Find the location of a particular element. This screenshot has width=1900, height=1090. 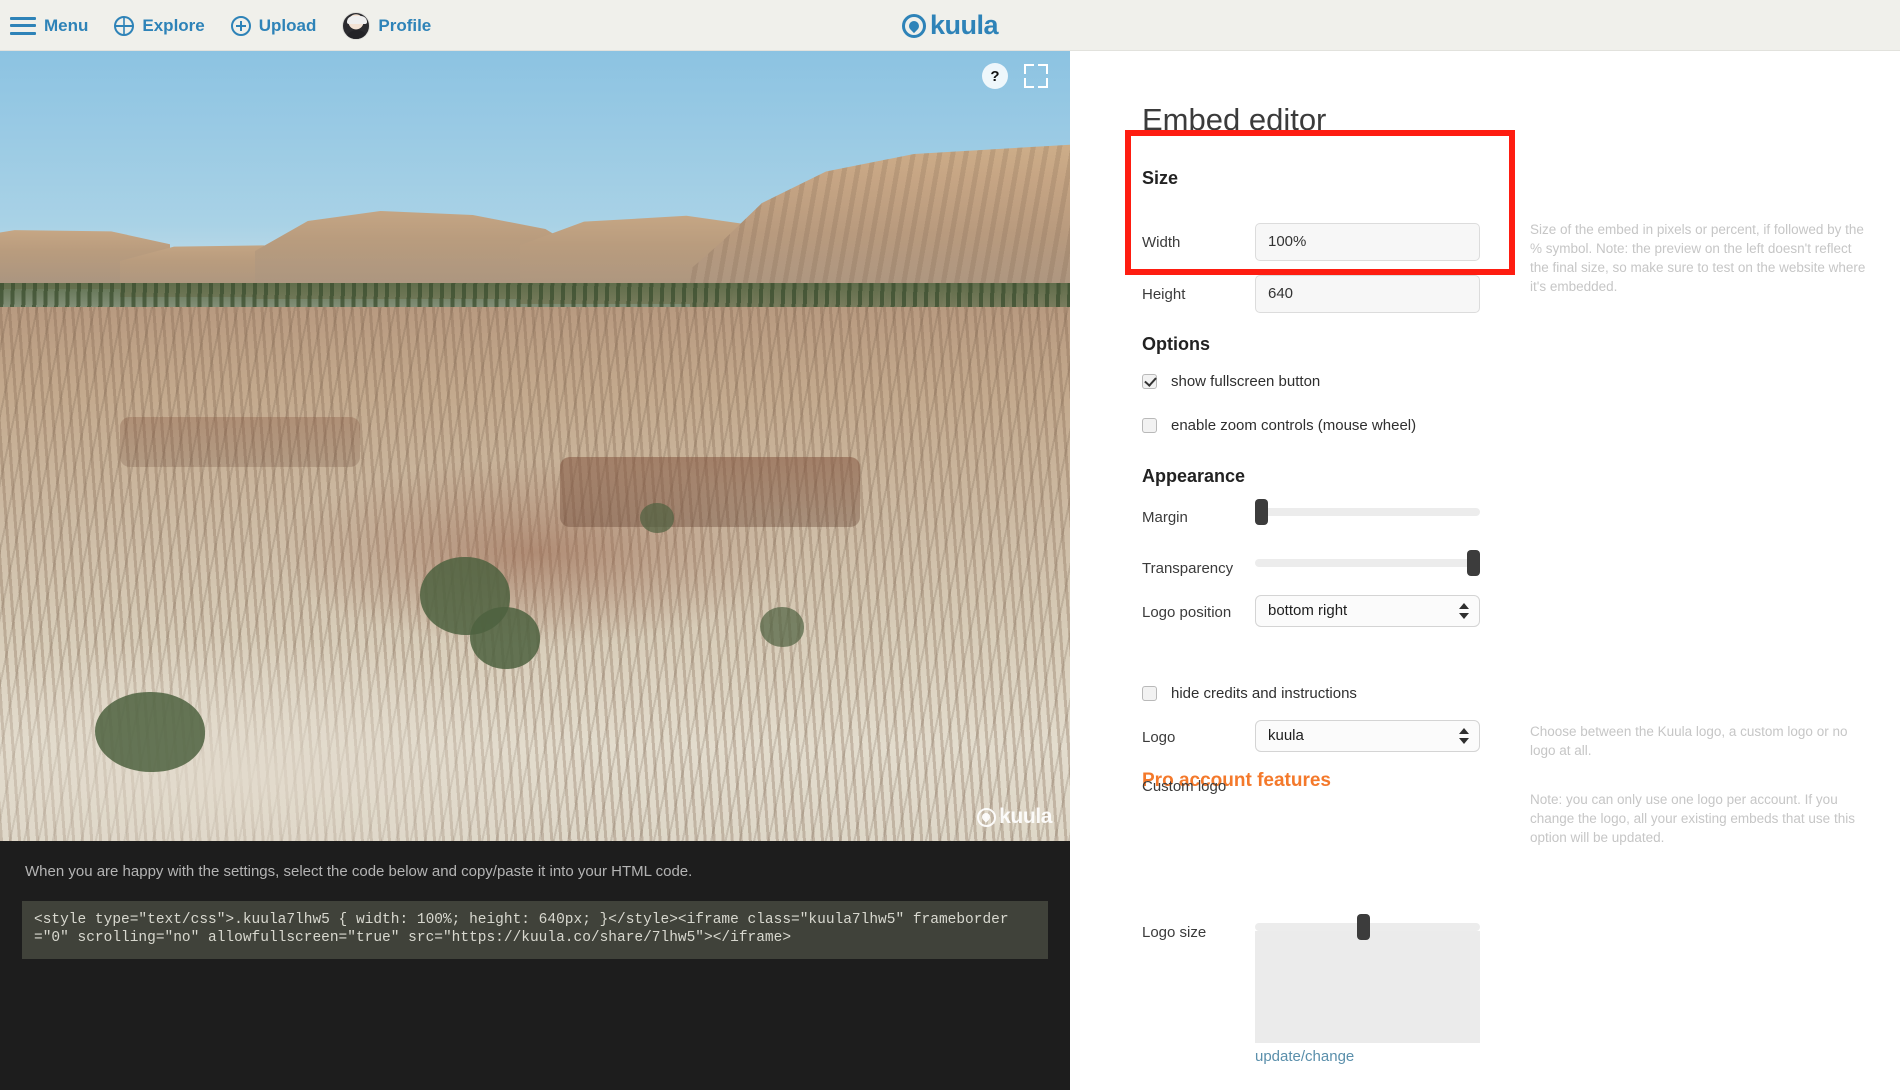

nav-item-menu: Menu is located at coordinates (49, 26).